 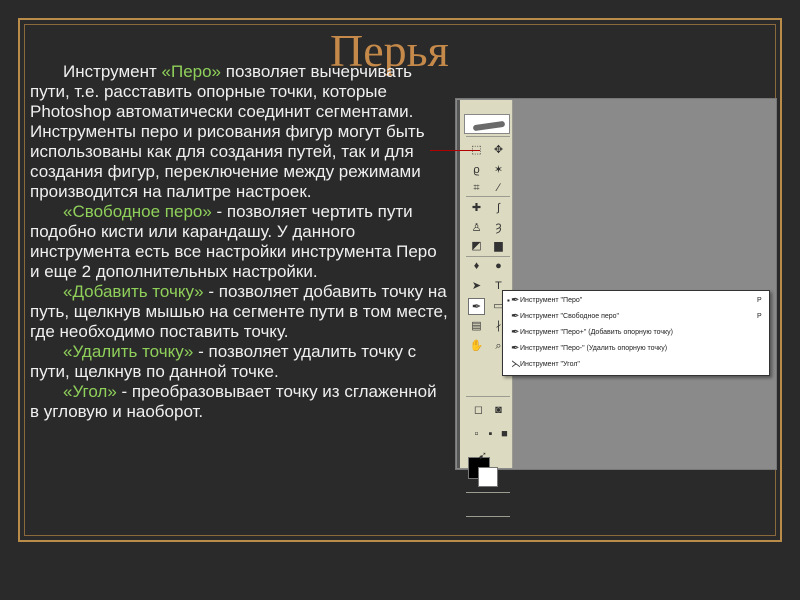 What do you see at coordinates (504, 434) in the screenshot?
I see `screen-mode-3-icon: ■` at bounding box center [504, 434].